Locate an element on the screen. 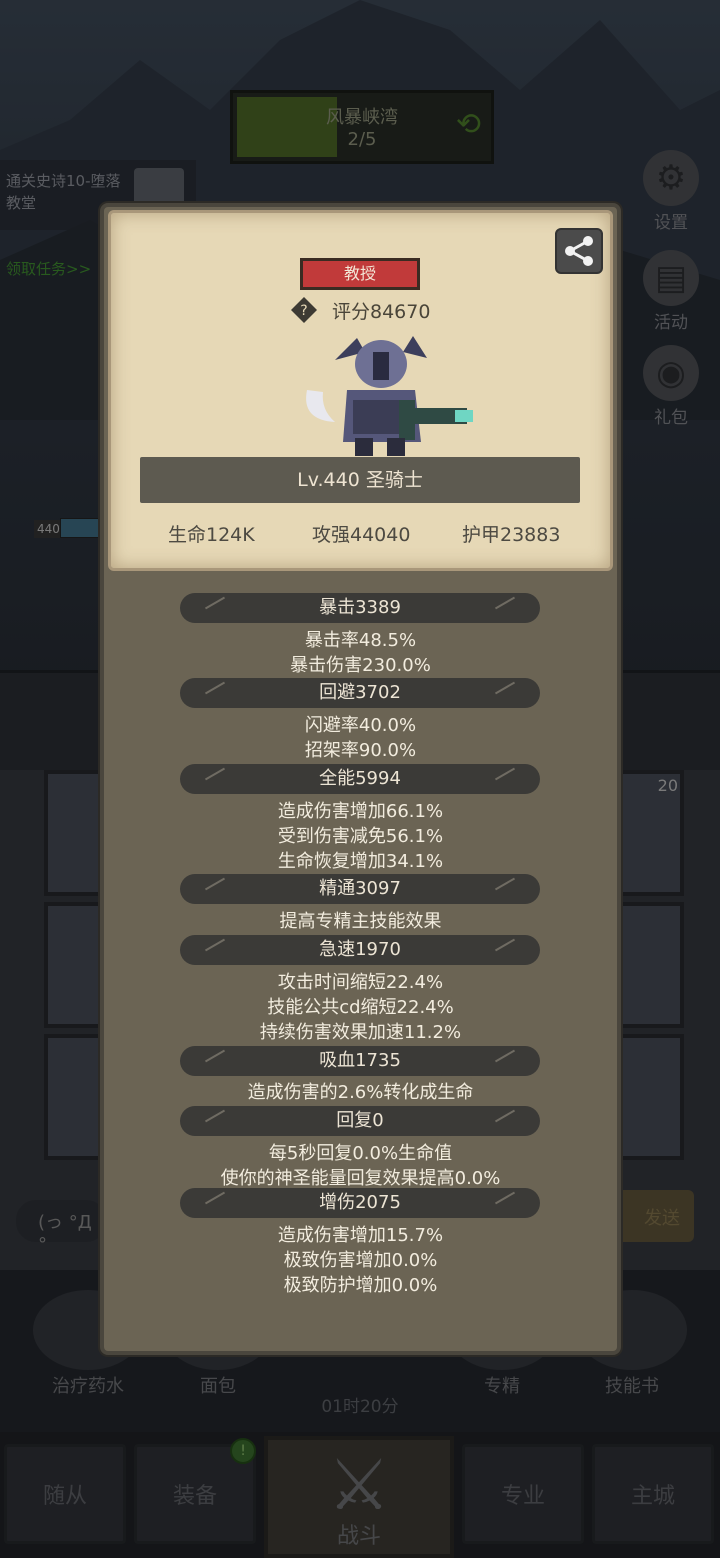  stat-line: 暴击率48.5% is located at coordinates (360, 640).